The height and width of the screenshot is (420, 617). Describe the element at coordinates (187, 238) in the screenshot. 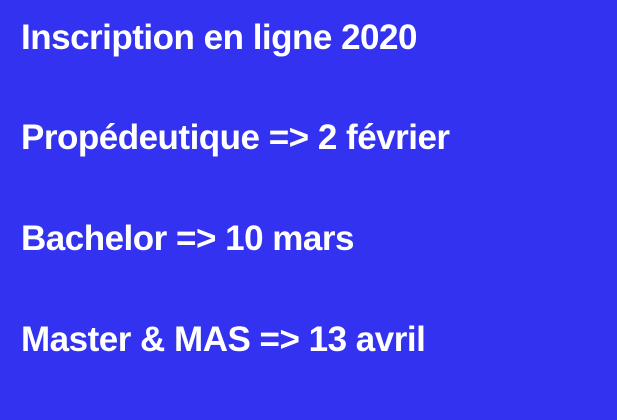

I see `bachelor-date-line: Bachelor => 10 mars` at that location.